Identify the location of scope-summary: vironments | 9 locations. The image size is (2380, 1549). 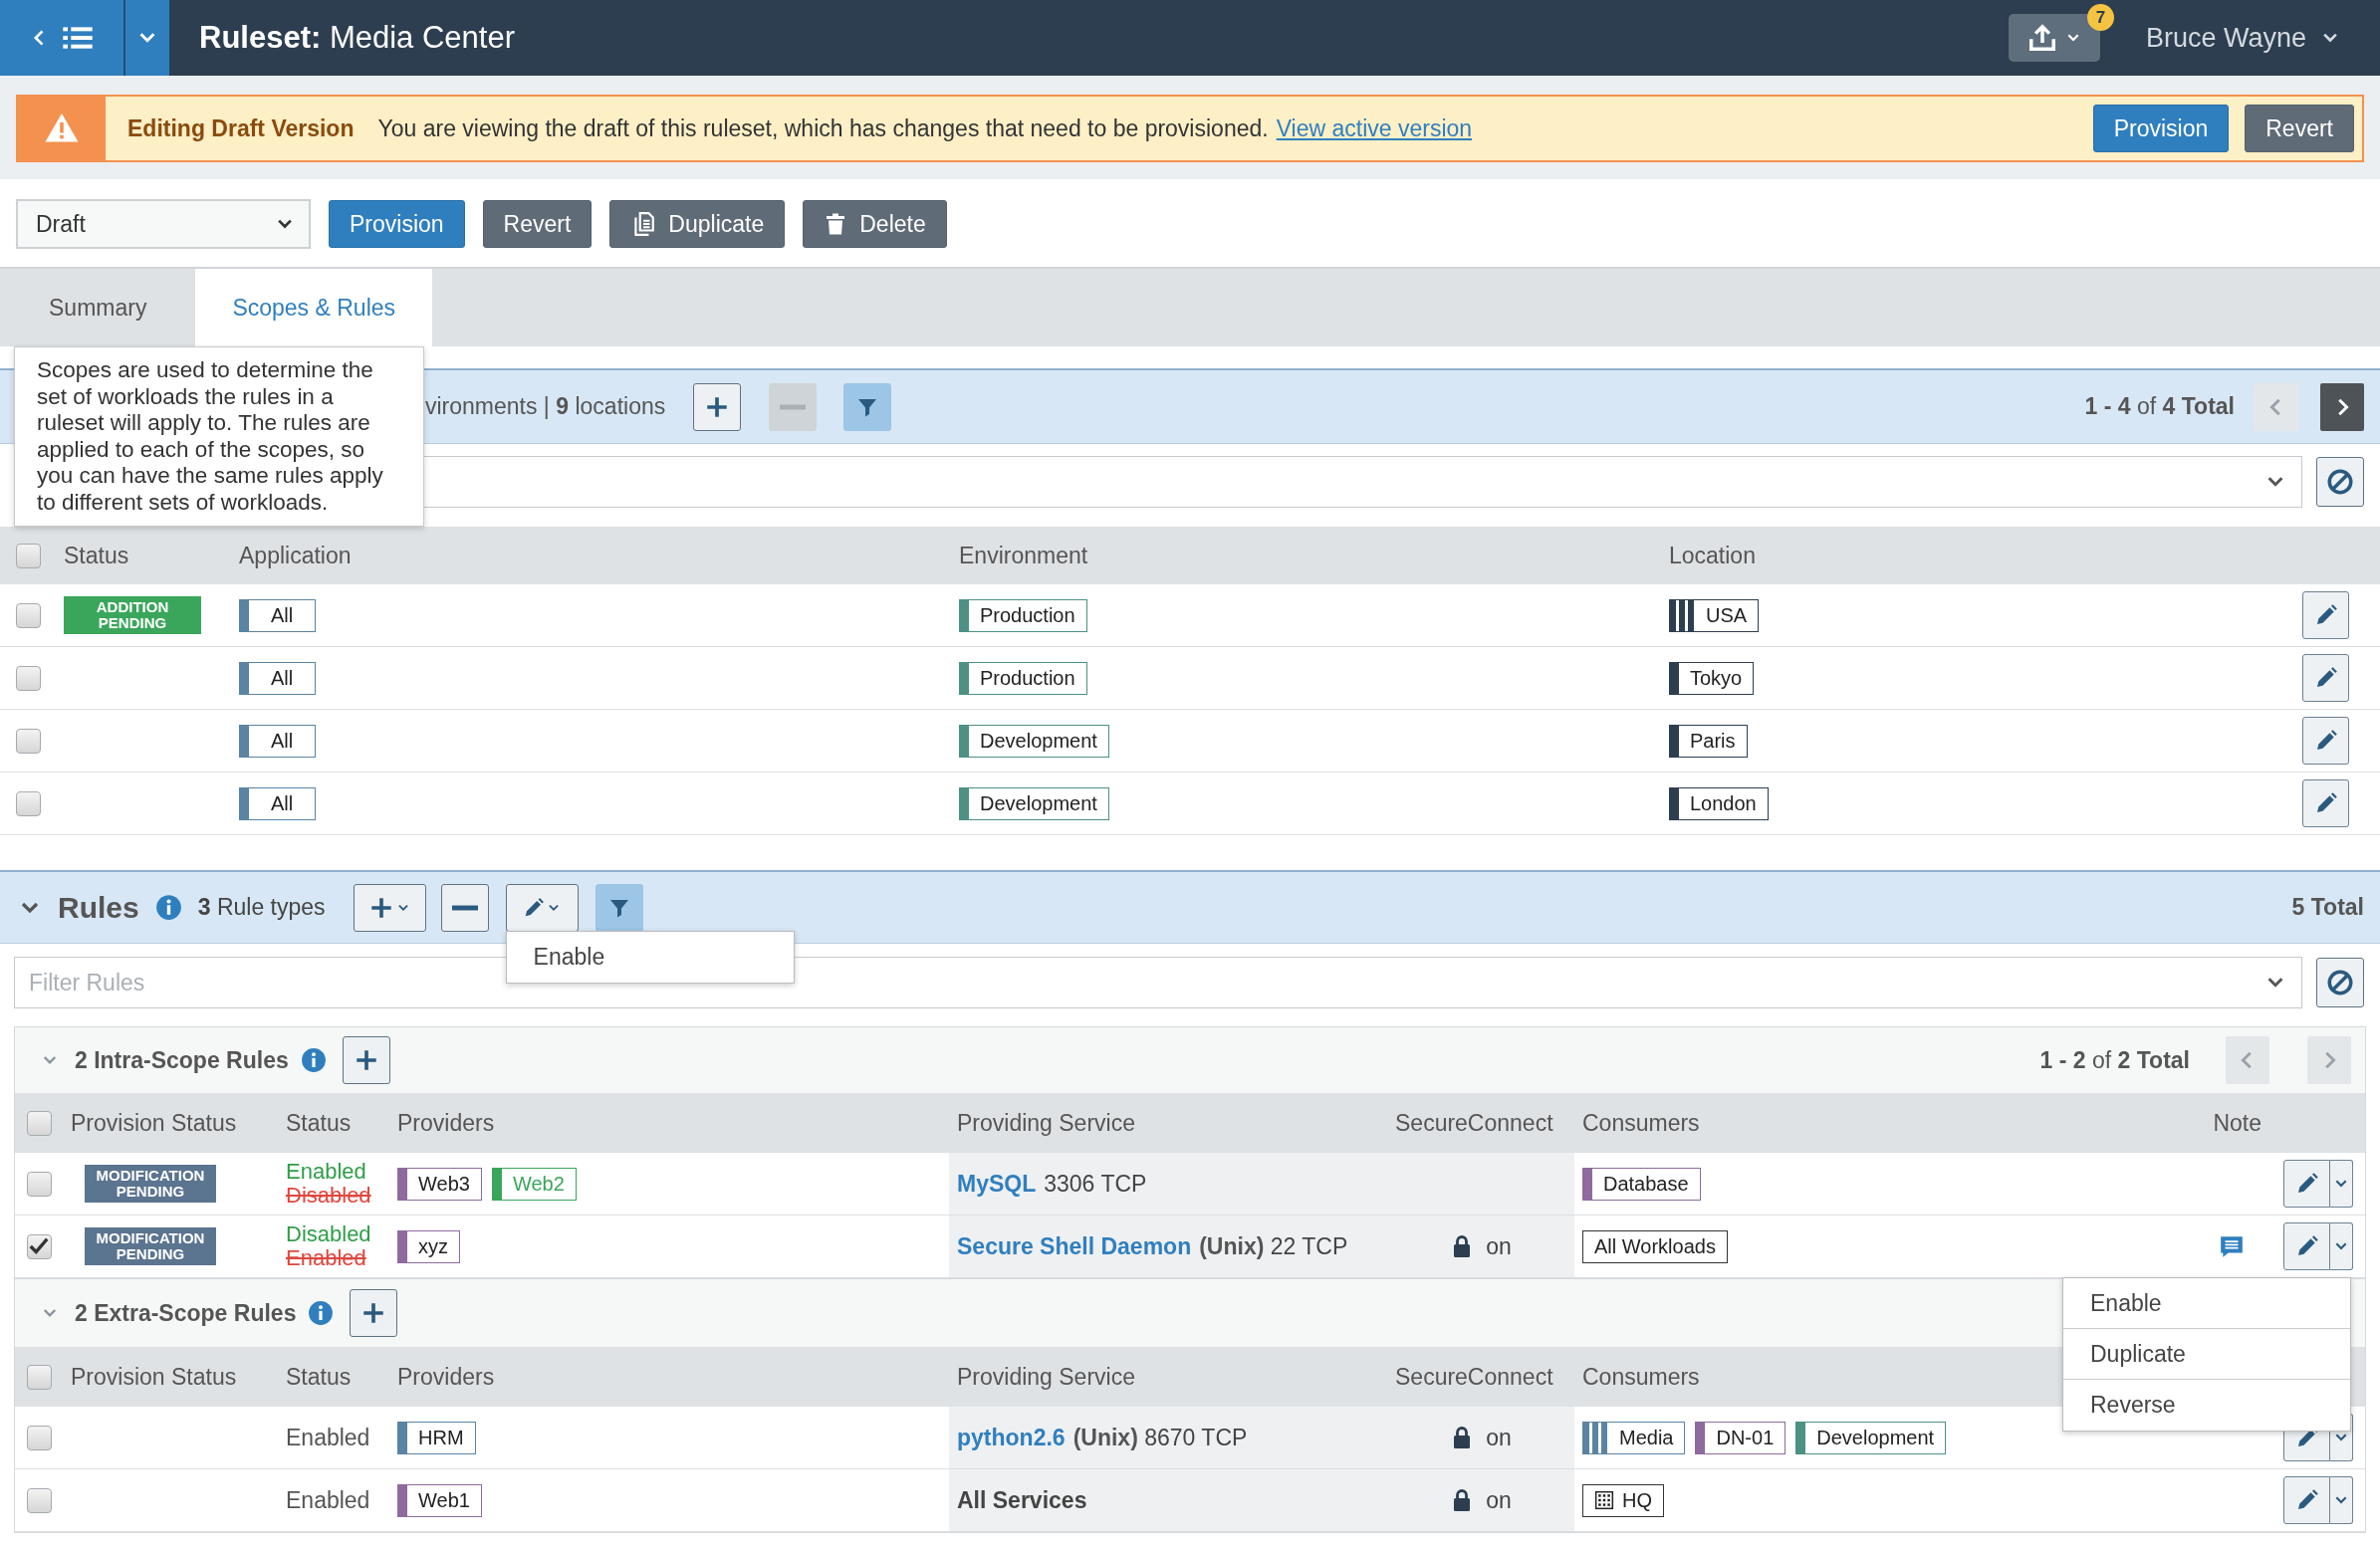
(545, 407).